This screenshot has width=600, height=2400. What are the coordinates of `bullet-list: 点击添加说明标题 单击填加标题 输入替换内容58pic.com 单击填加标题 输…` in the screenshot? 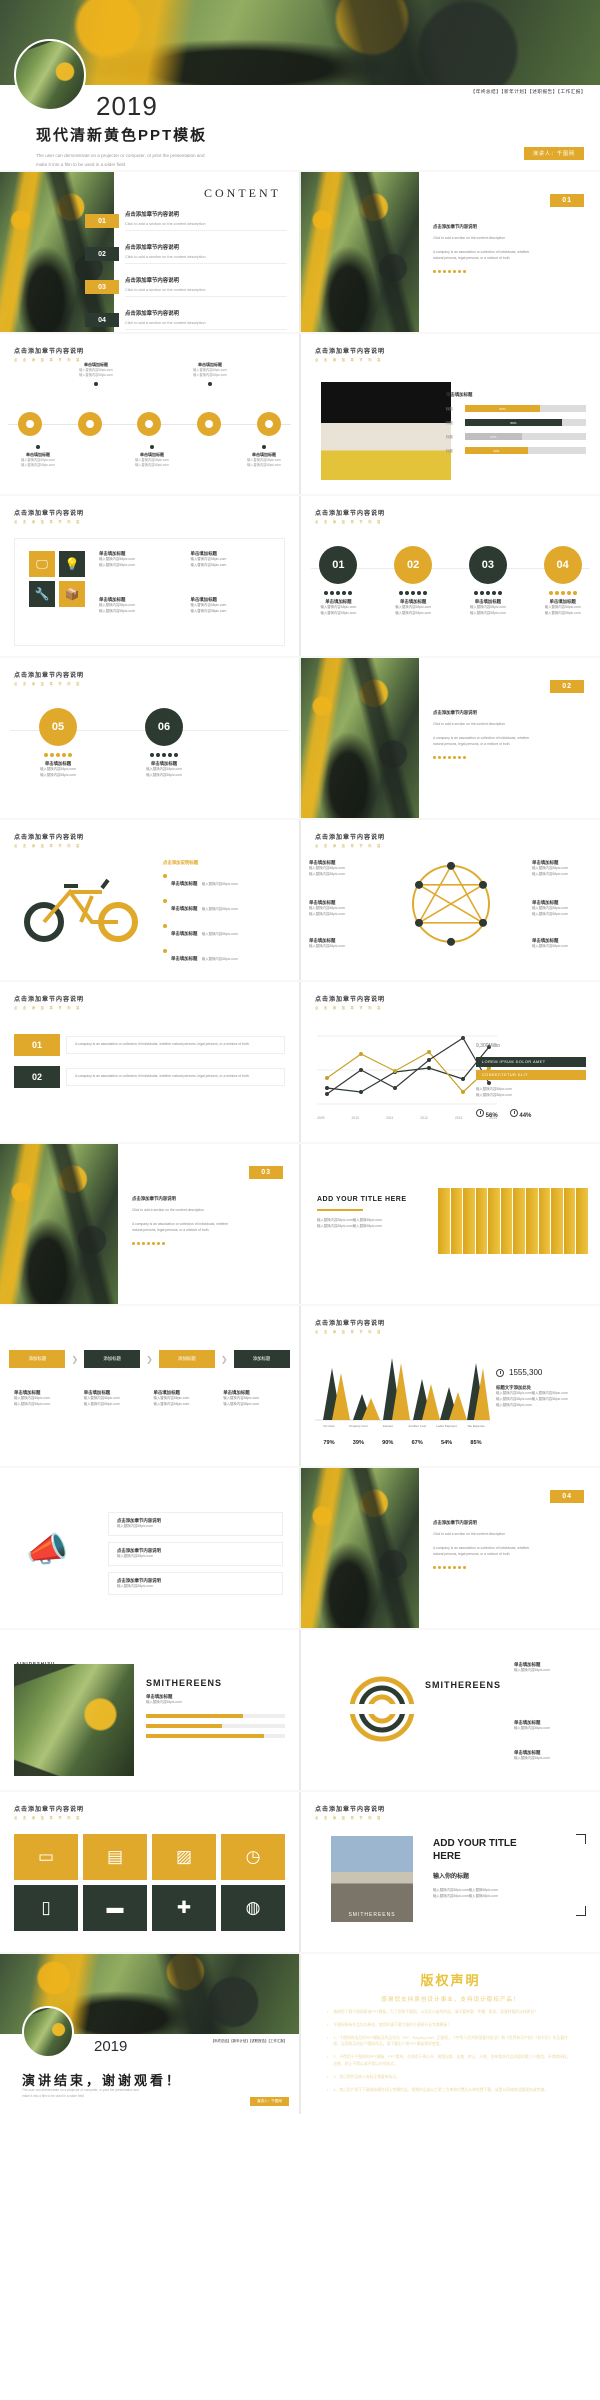 It's located at (223, 916).